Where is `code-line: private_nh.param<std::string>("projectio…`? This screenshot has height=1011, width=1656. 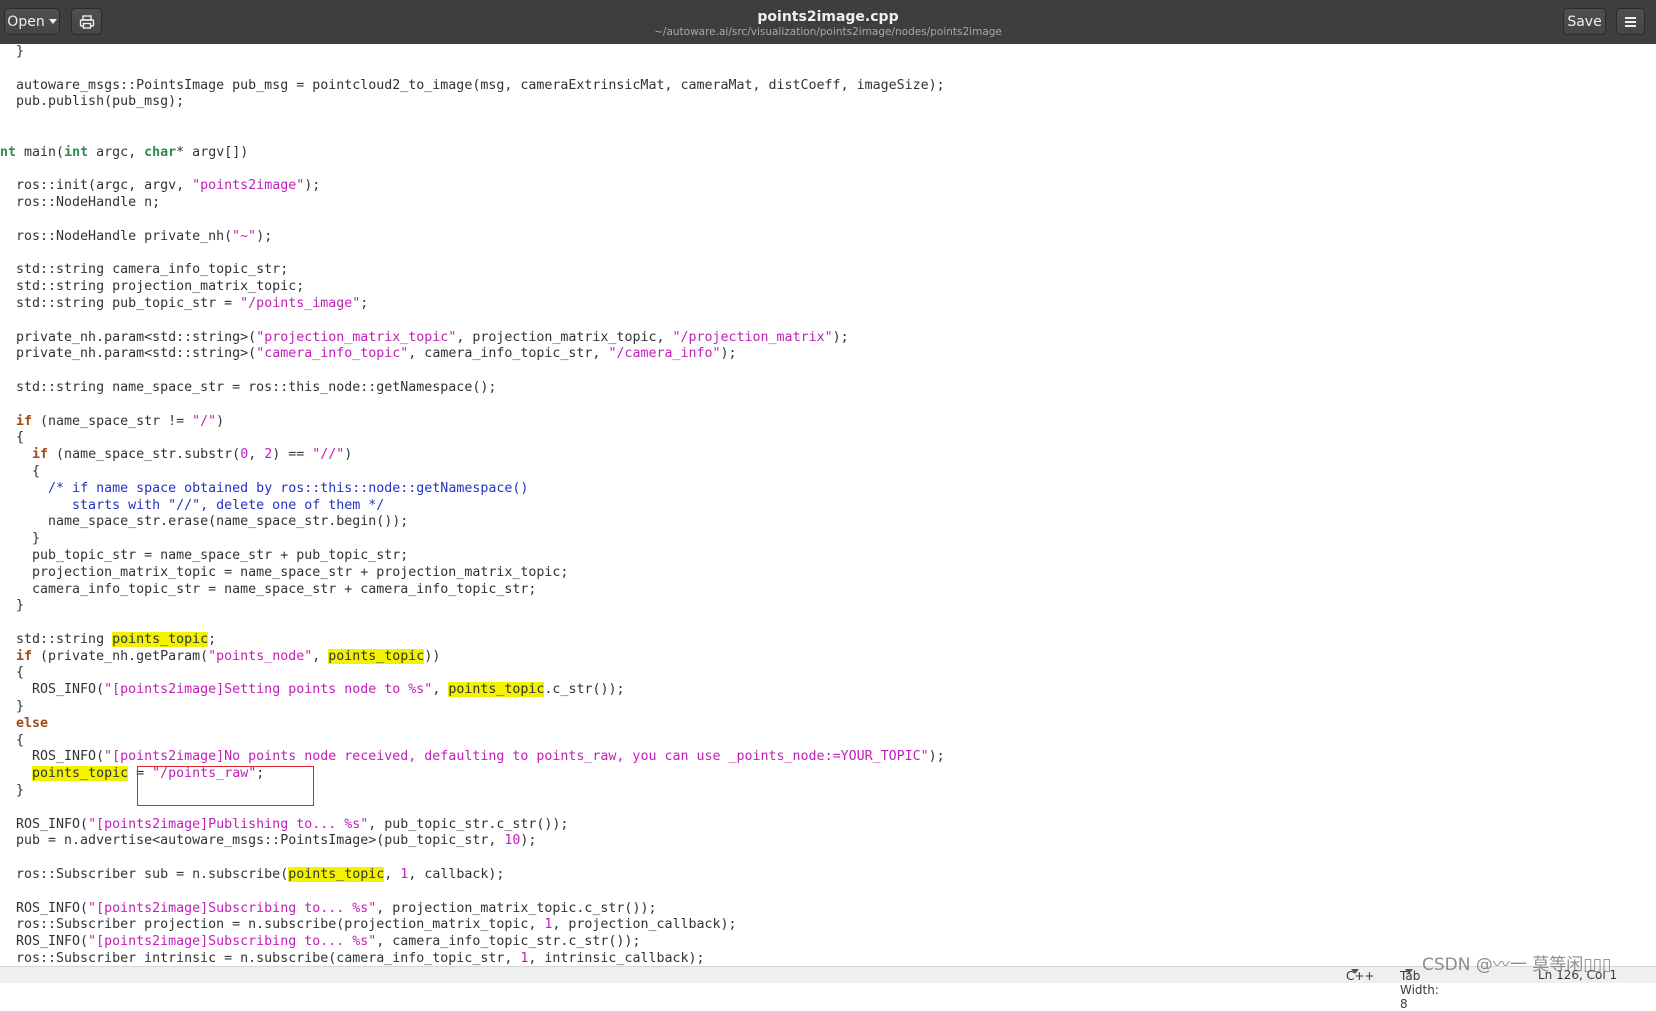 code-line: private_nh.param<std::string>("projectio… is located at coordinates (828, 338).